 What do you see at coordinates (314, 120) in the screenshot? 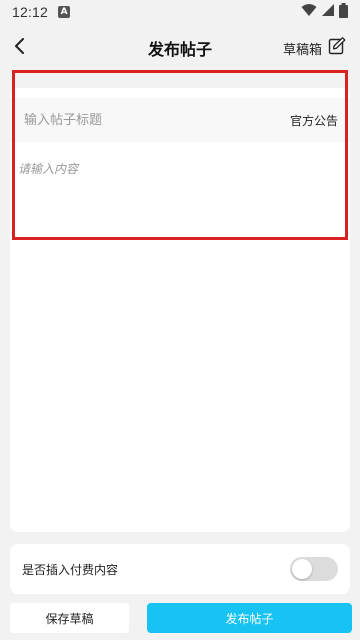
I see `category-tag: 官方公告` at bounding box center [314, 120].